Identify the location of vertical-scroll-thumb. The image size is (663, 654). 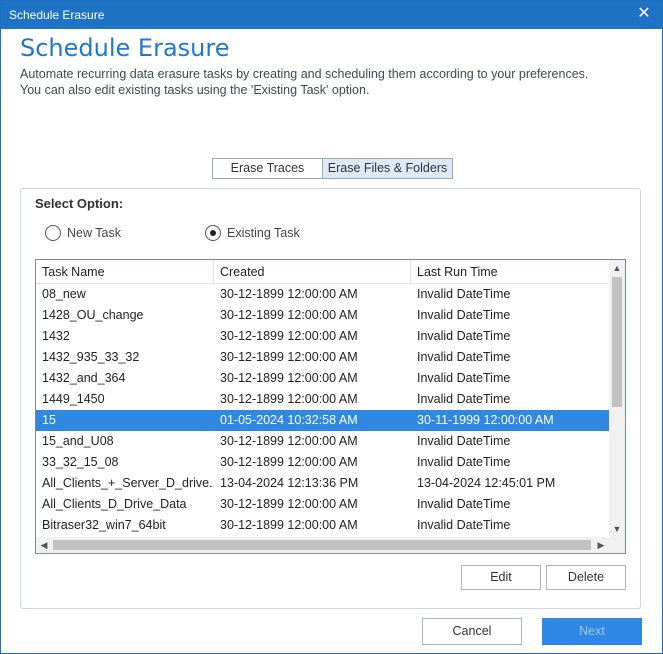
(617, 342).